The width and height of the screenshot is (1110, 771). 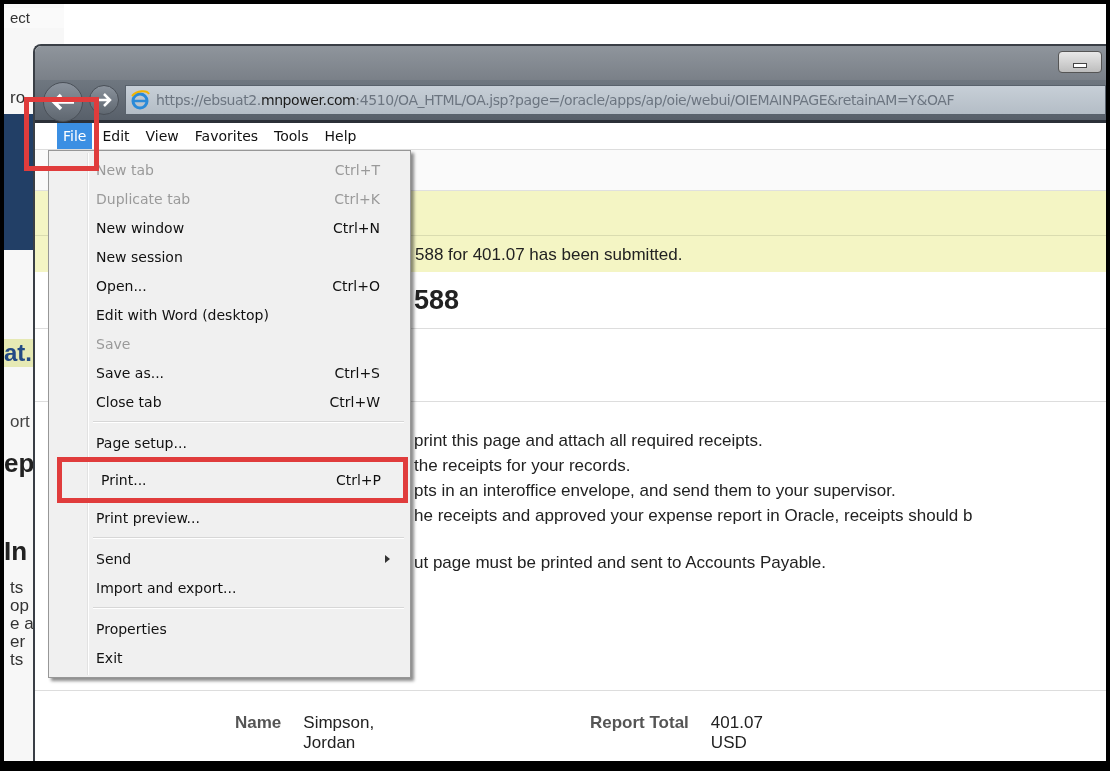 I want to click on menu-bar-item: View, so click(x=162, y=136).